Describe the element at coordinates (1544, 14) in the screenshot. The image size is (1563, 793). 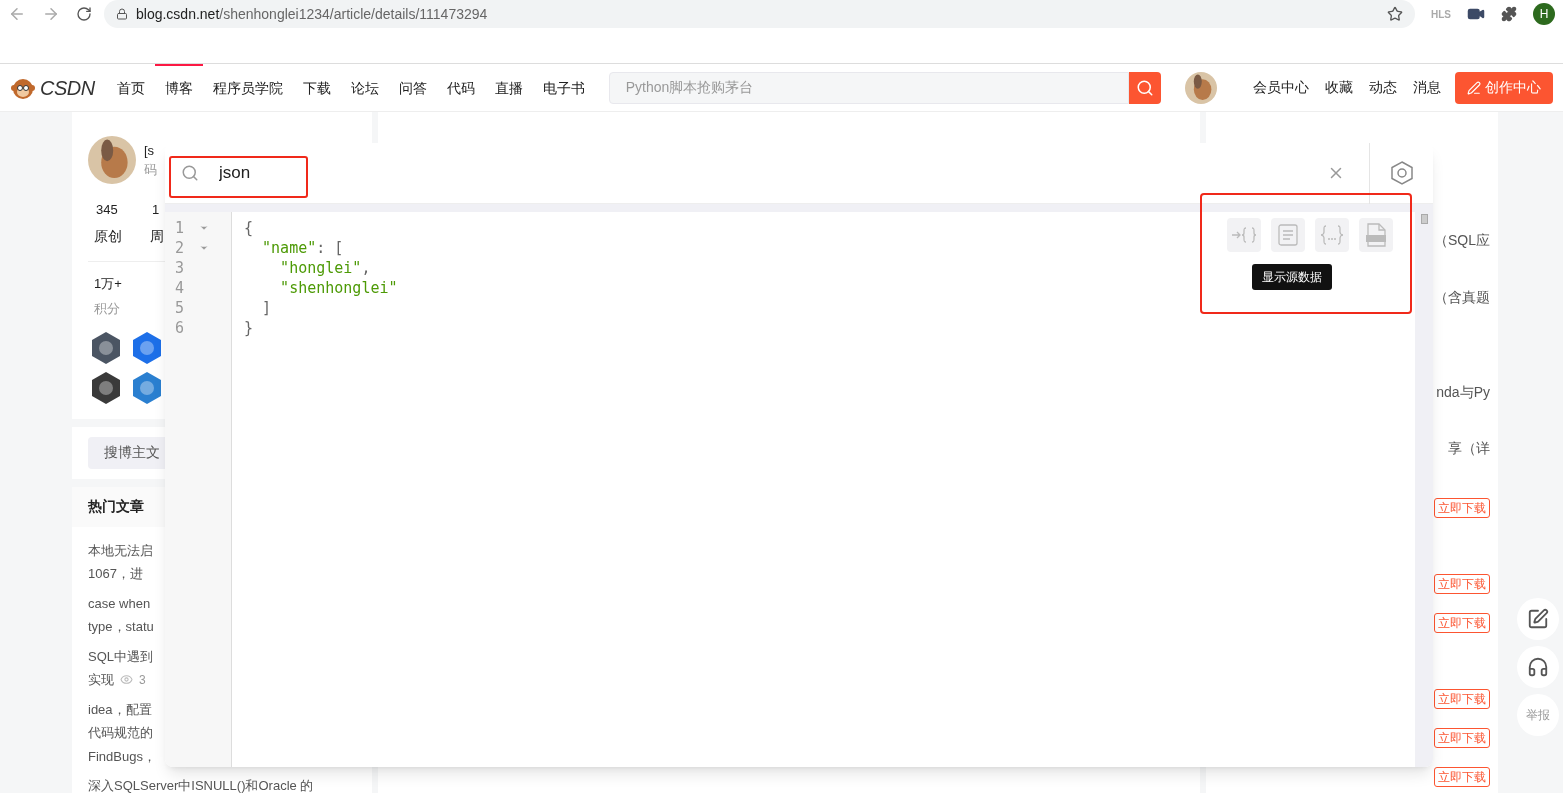
I see `profile-avatar: H` at that location.